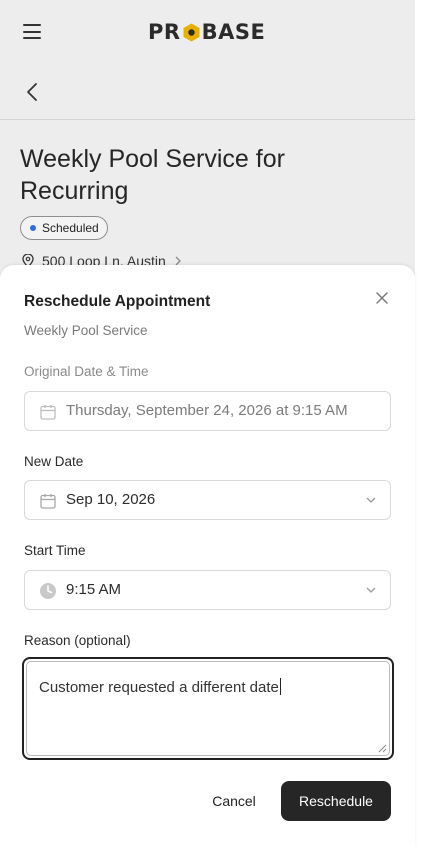  What do you see at coordinates (111, 499) in the screenshot?
I see `new-date-value: Sep 10, 2026` at bounding box center [111, 499].